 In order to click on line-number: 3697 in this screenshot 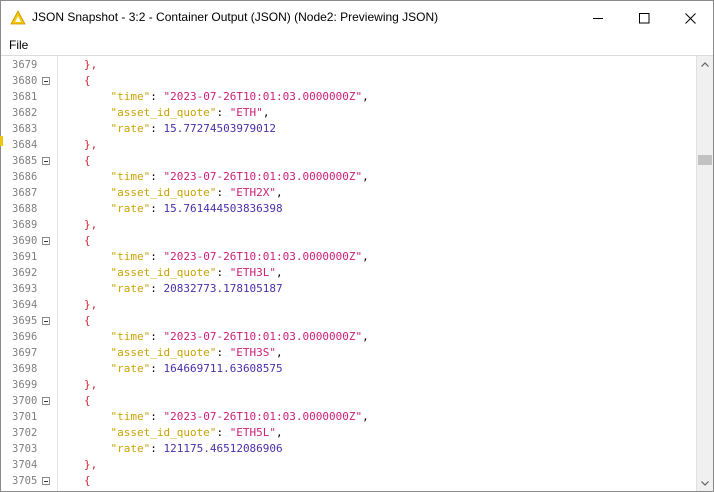, I will do `click(25, 353)`.